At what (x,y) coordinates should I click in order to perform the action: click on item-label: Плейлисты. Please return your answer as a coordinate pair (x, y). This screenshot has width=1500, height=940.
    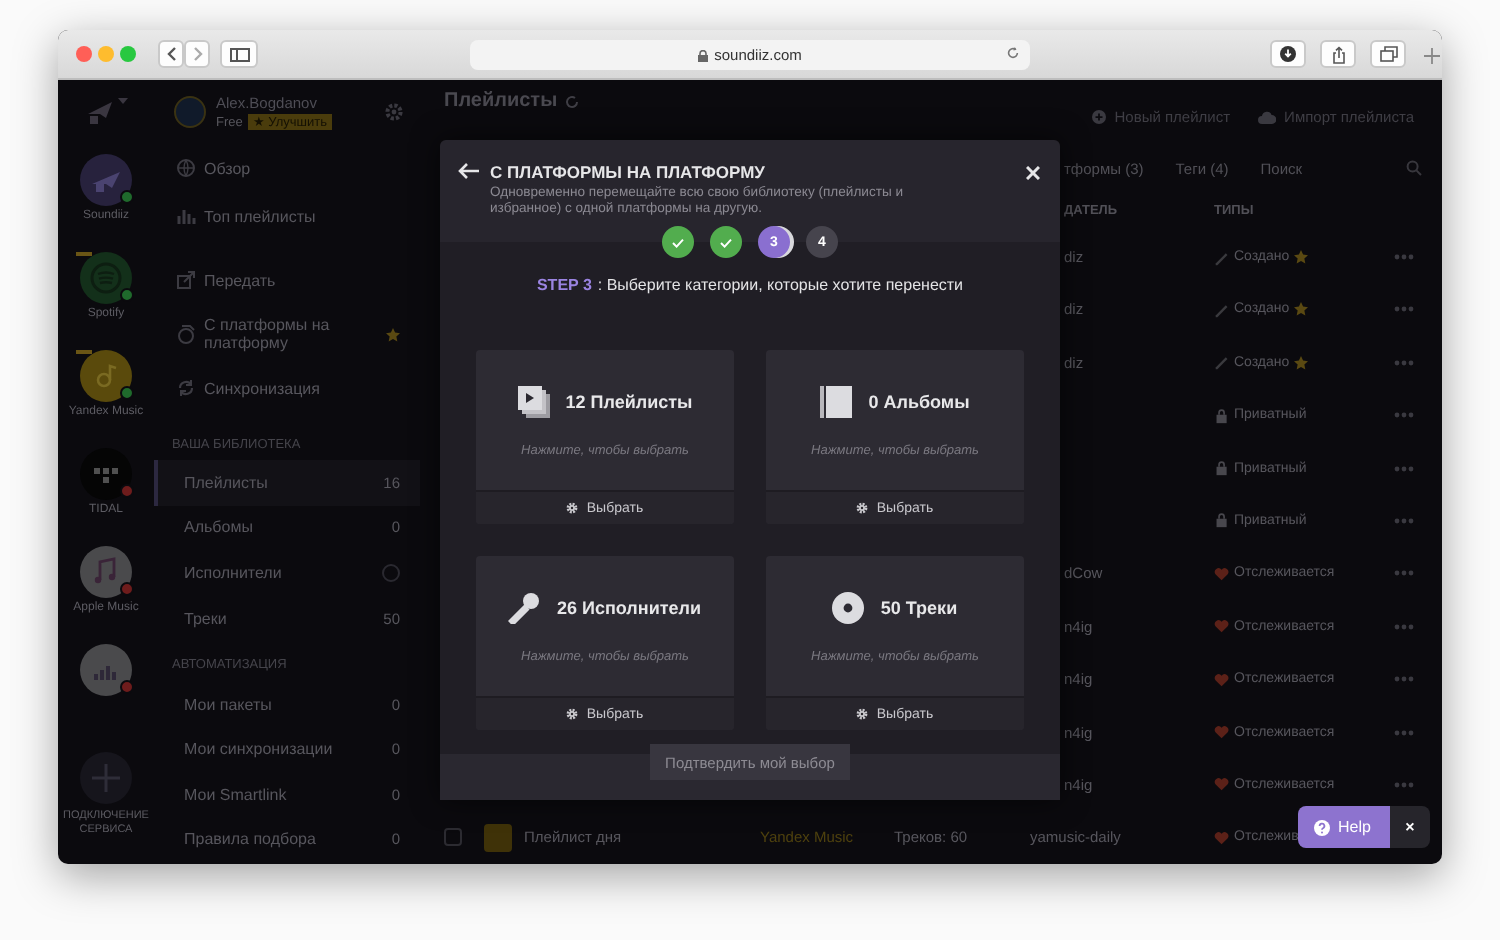
    Looking at the image, I should click on (227, 482).